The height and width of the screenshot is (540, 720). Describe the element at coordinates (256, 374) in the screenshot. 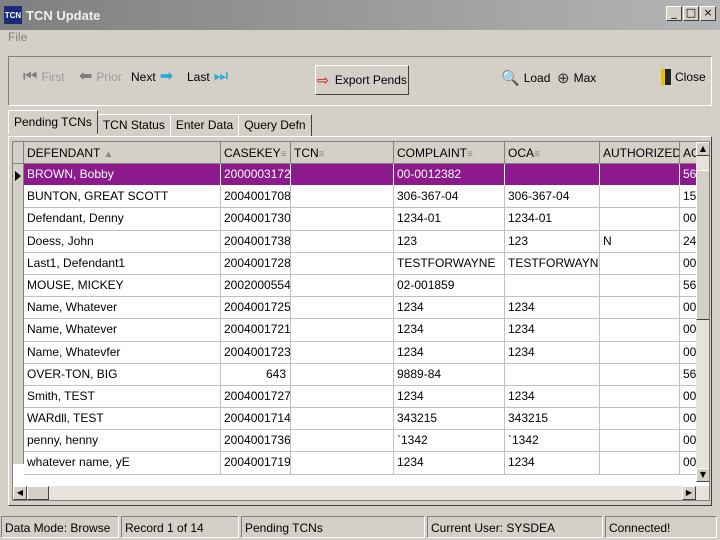

I see `table-cell: 643` at that location.